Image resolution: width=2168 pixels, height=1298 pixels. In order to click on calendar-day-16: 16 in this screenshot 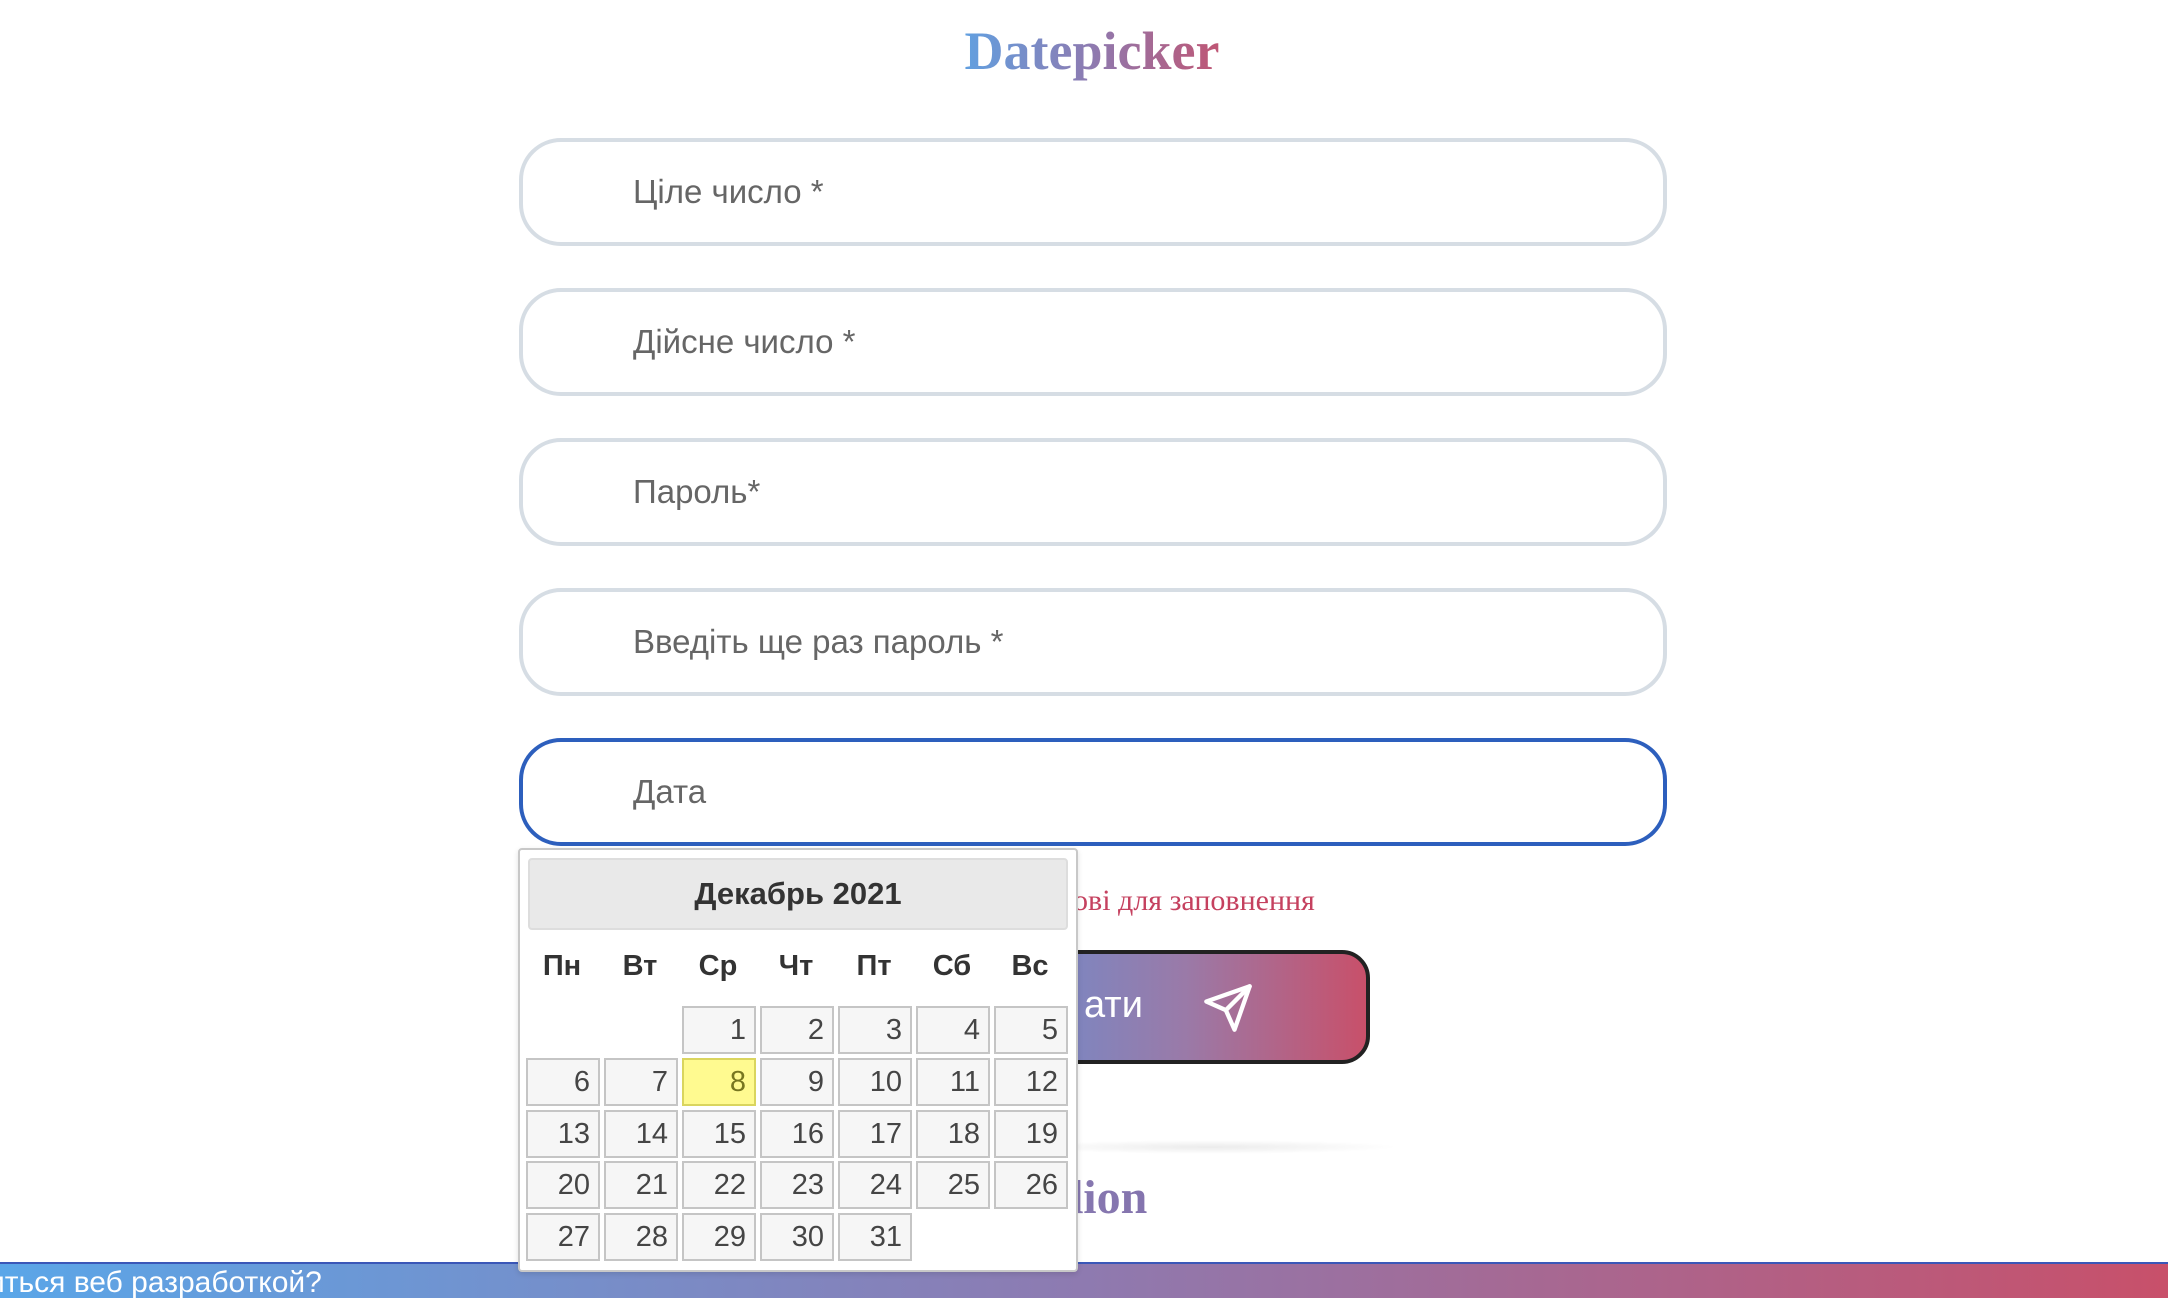, I will do `click(797, 1134)`.